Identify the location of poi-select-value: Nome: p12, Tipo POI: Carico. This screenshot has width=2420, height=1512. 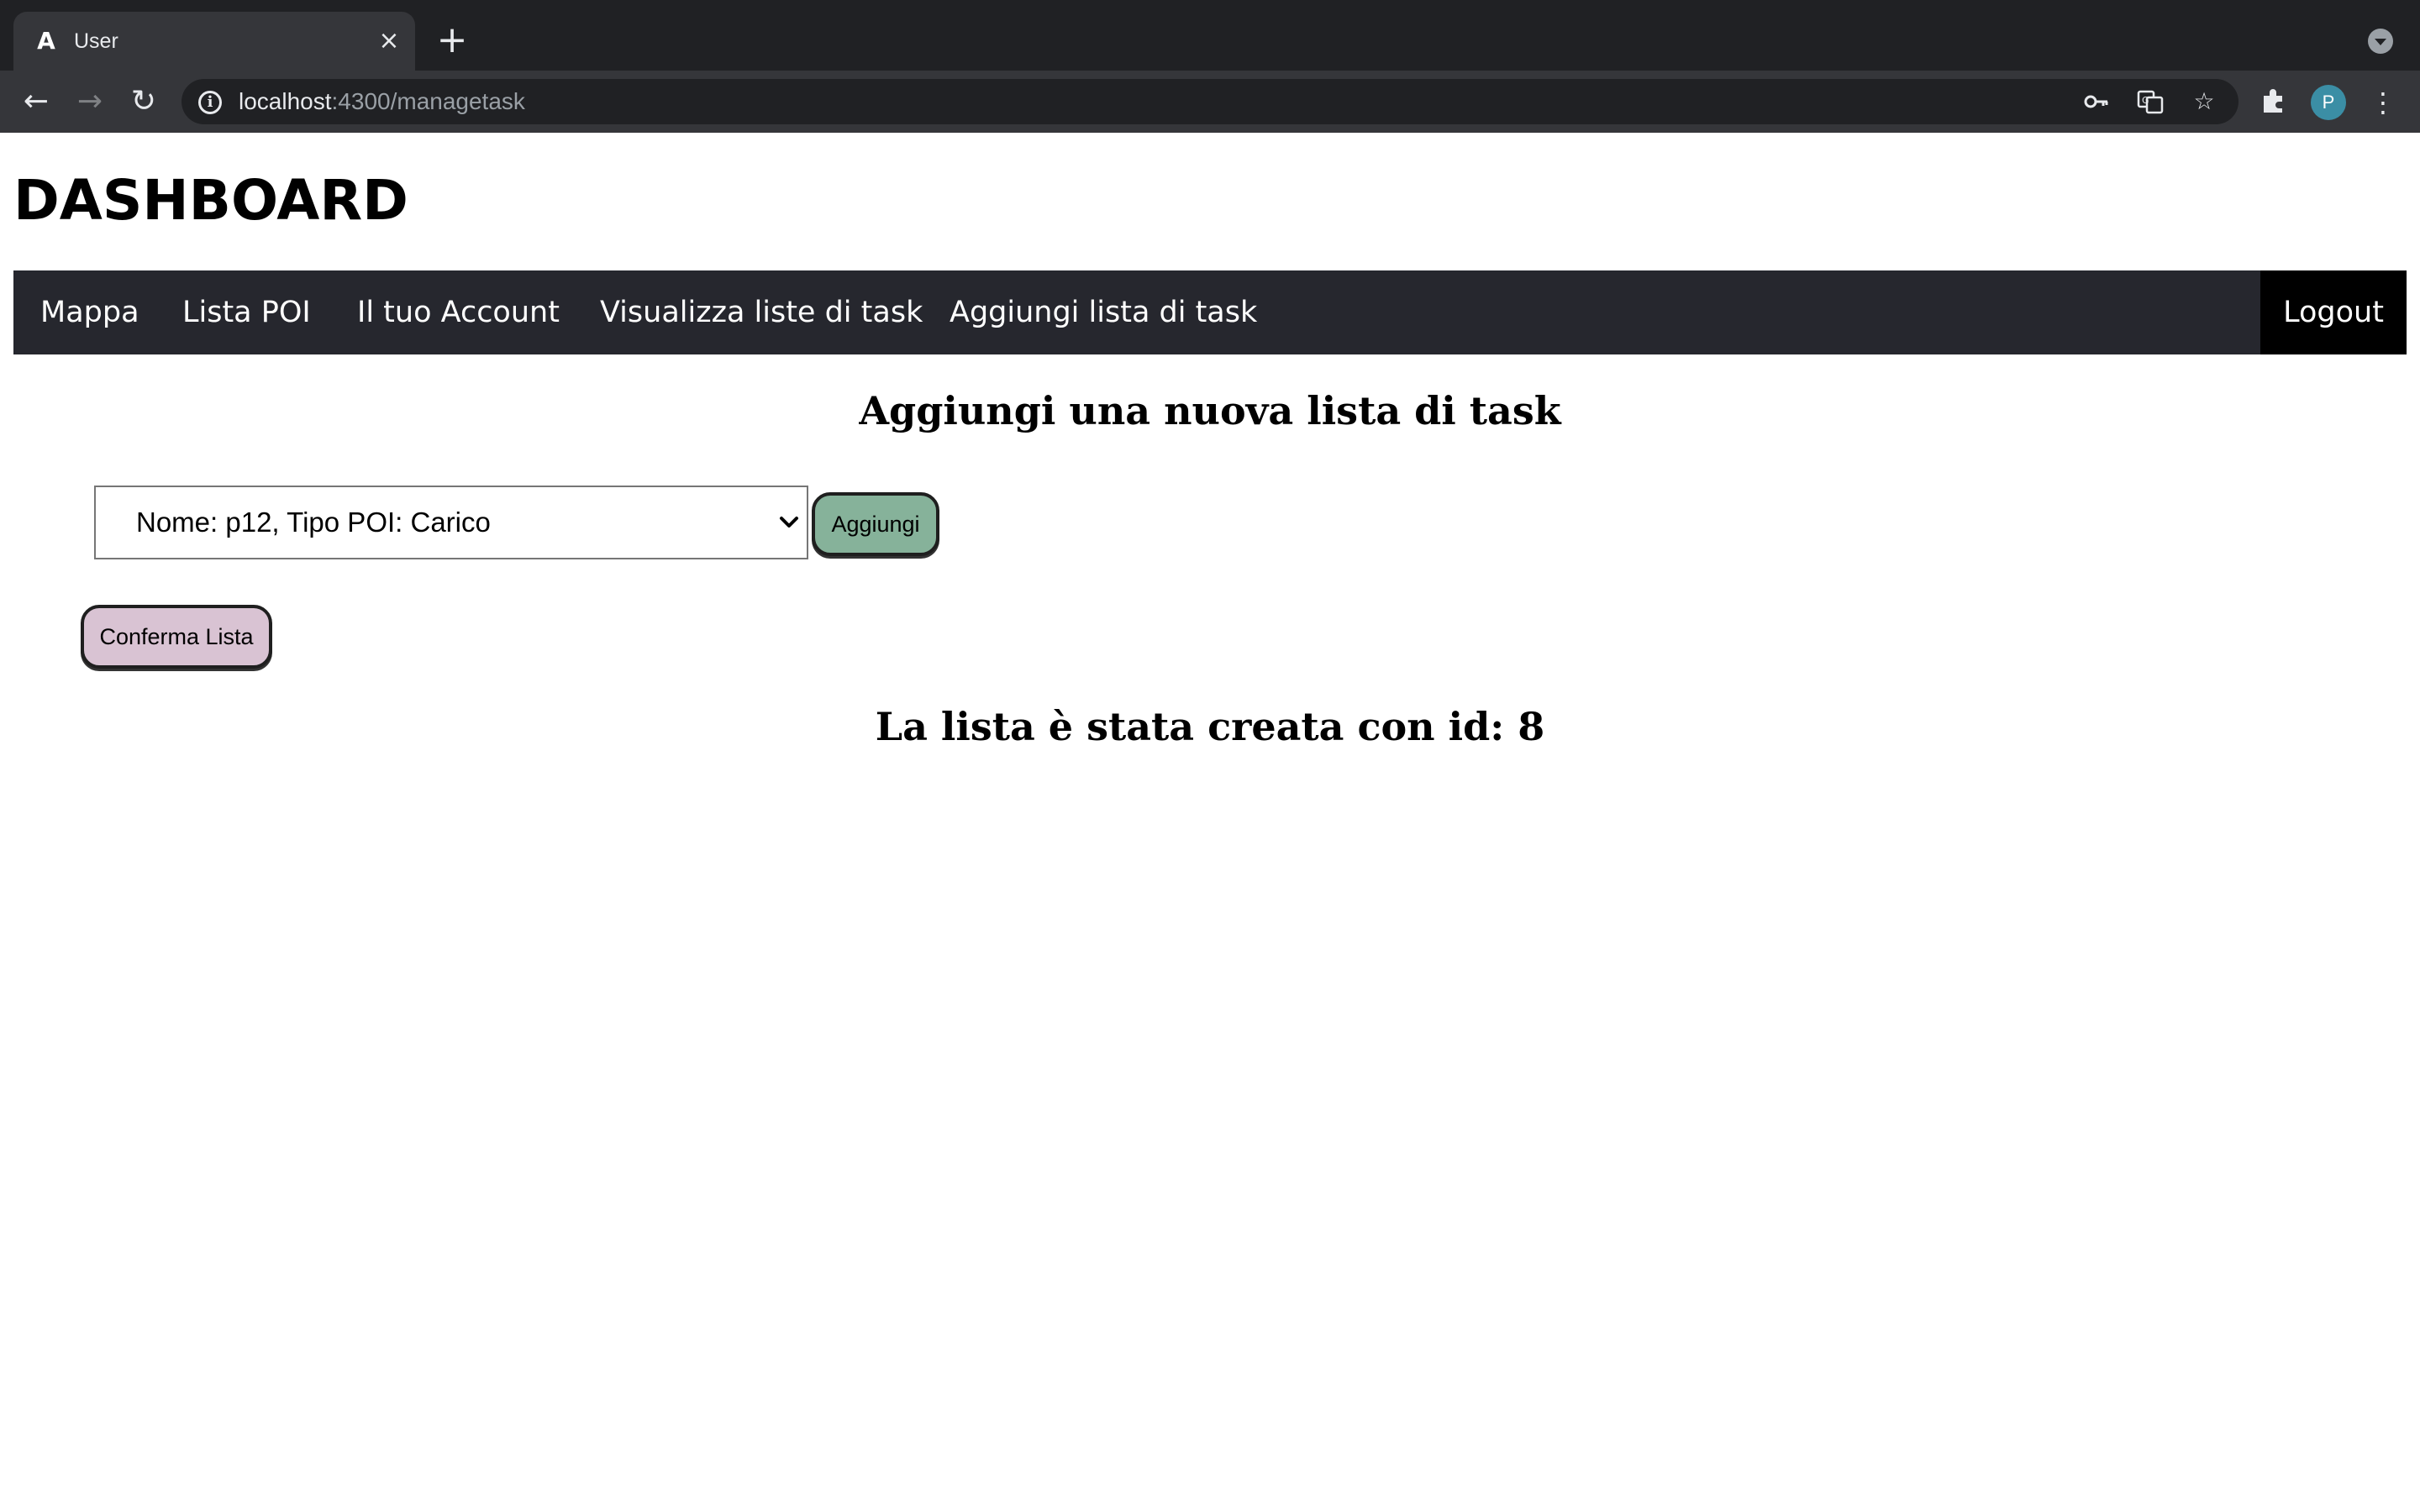
(314, 522).